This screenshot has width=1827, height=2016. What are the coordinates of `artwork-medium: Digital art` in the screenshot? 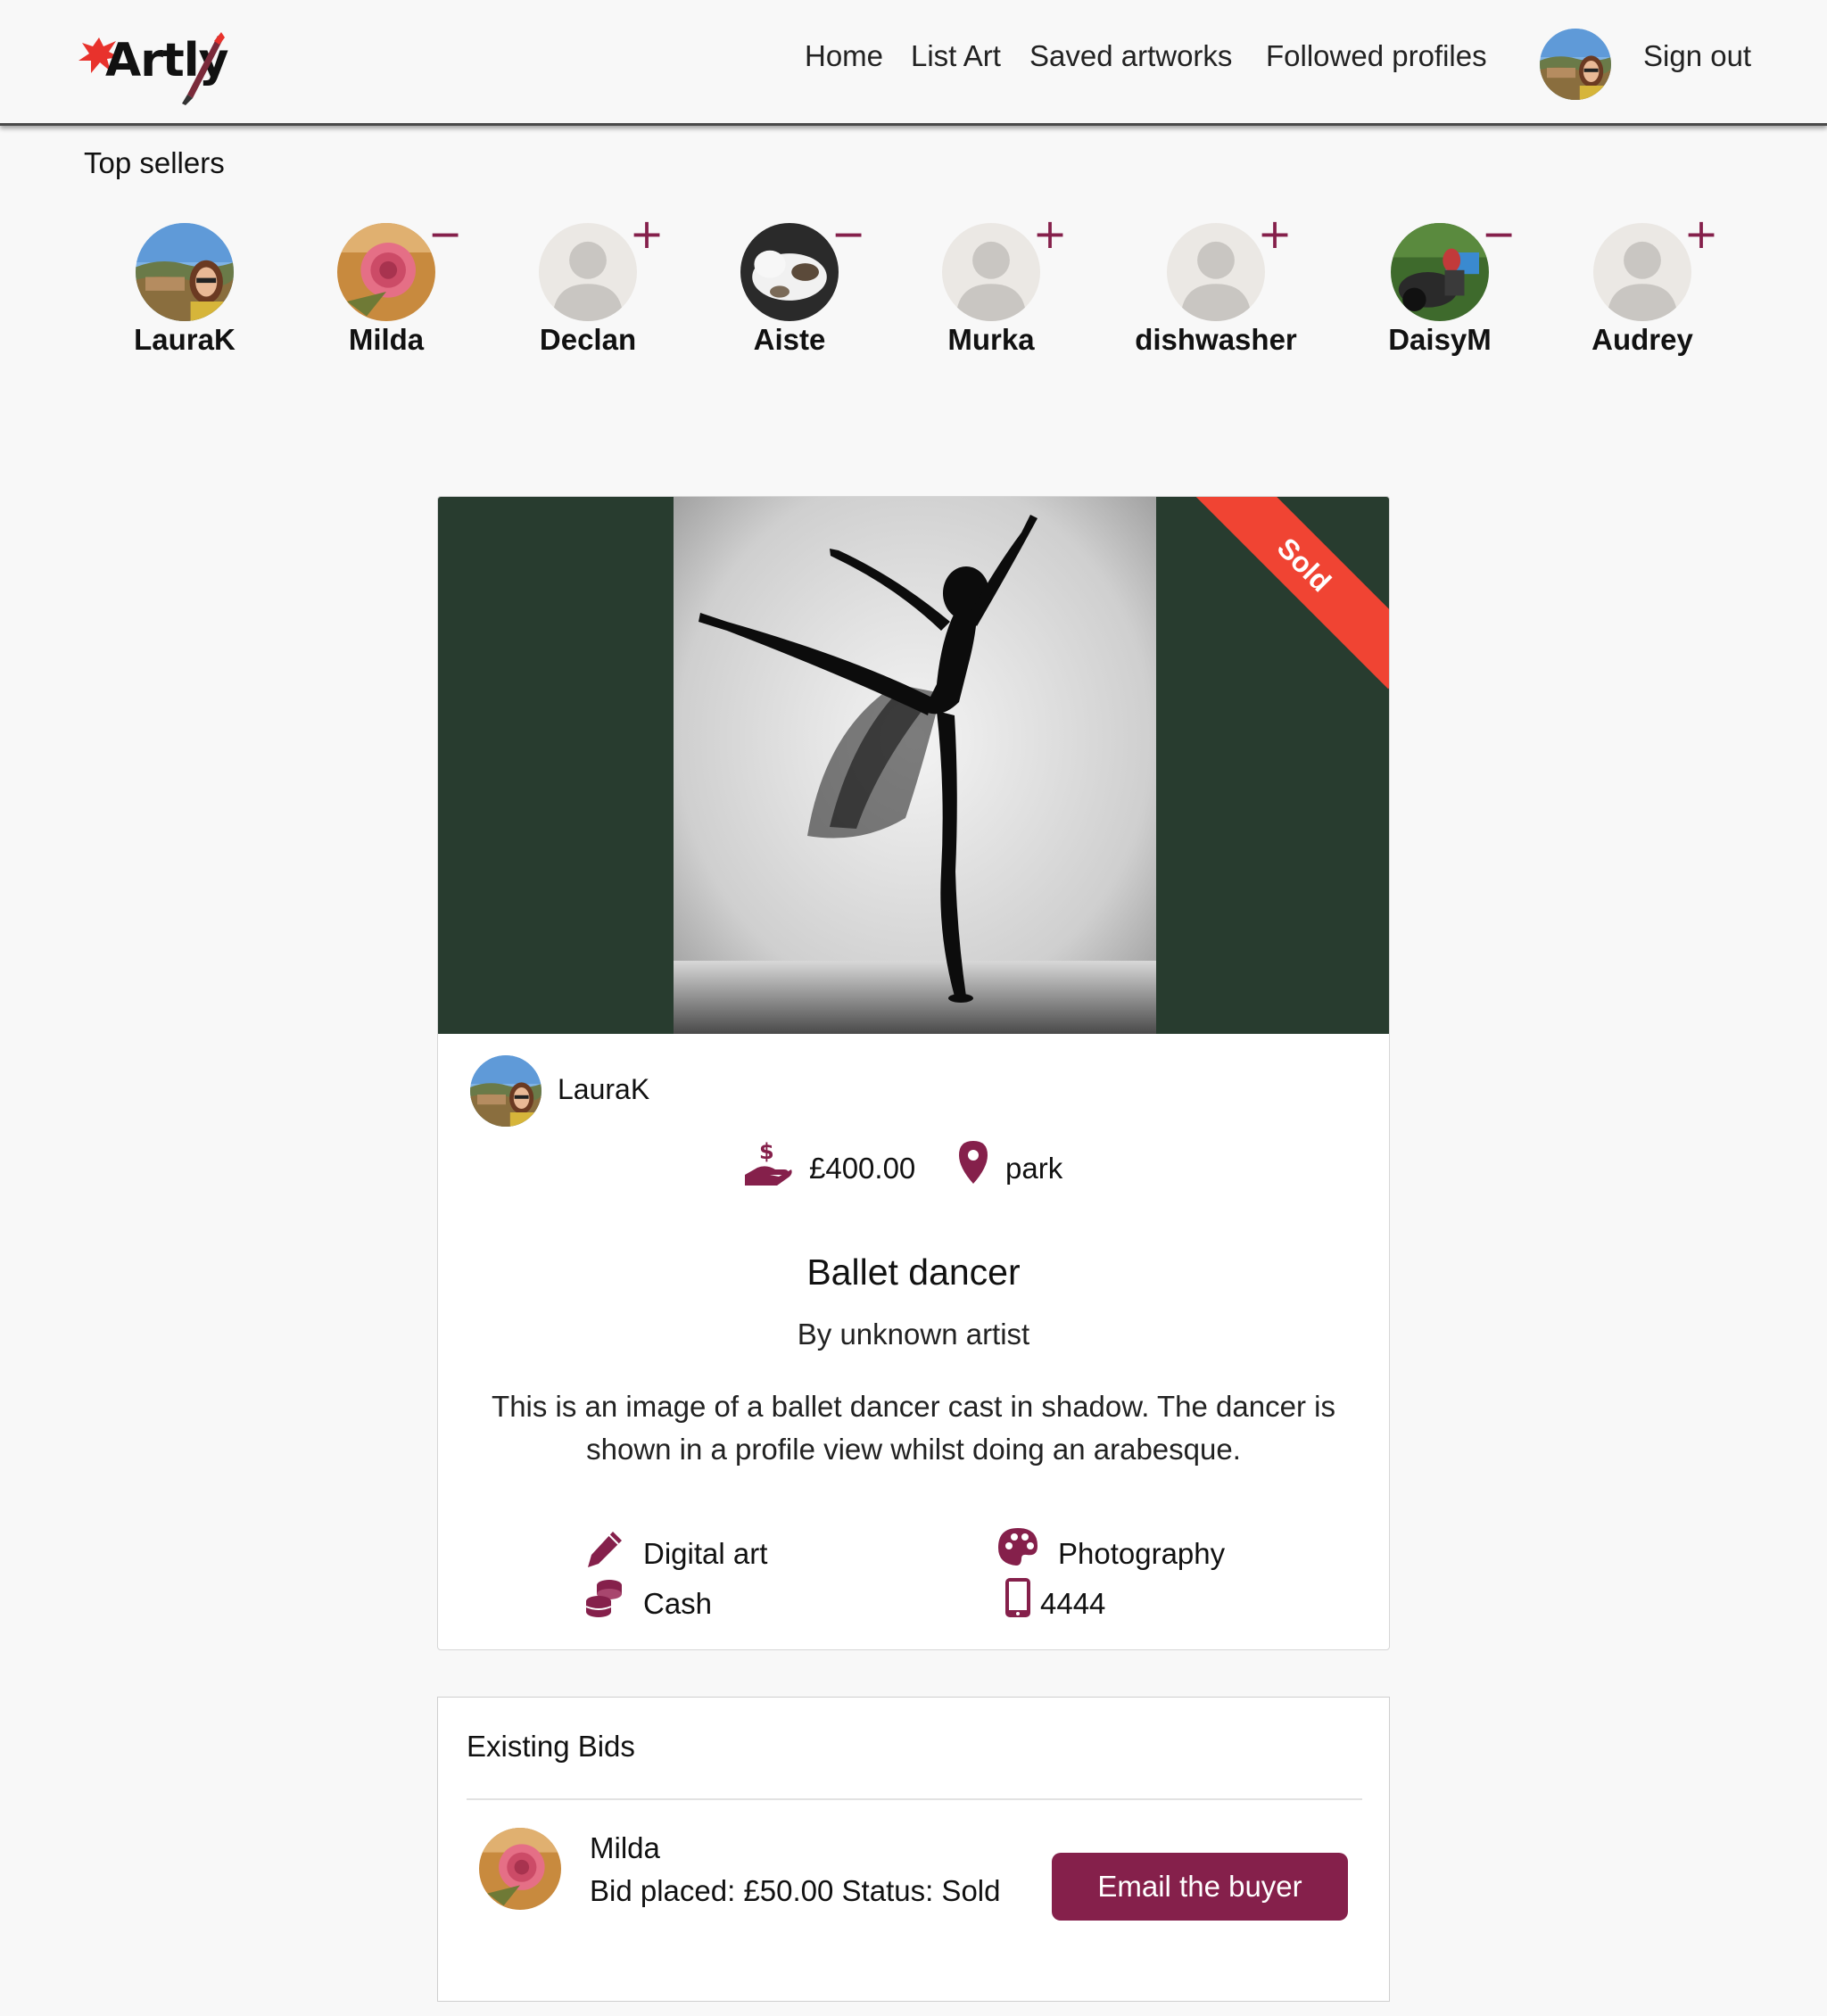 It's located at (705, 1553).